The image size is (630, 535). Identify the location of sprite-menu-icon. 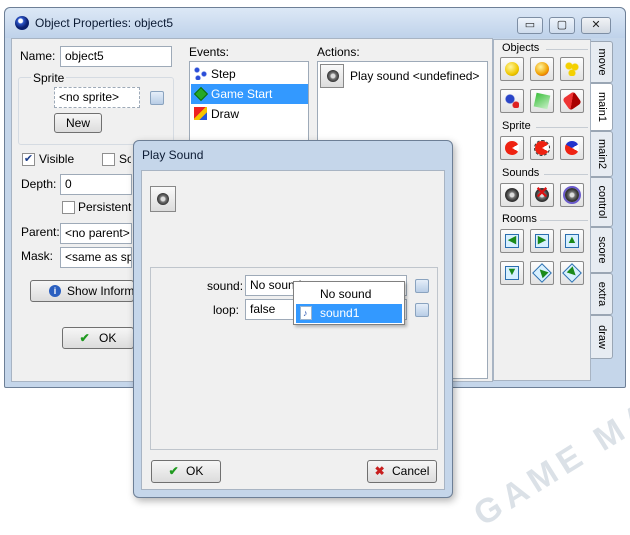
(157, 98).